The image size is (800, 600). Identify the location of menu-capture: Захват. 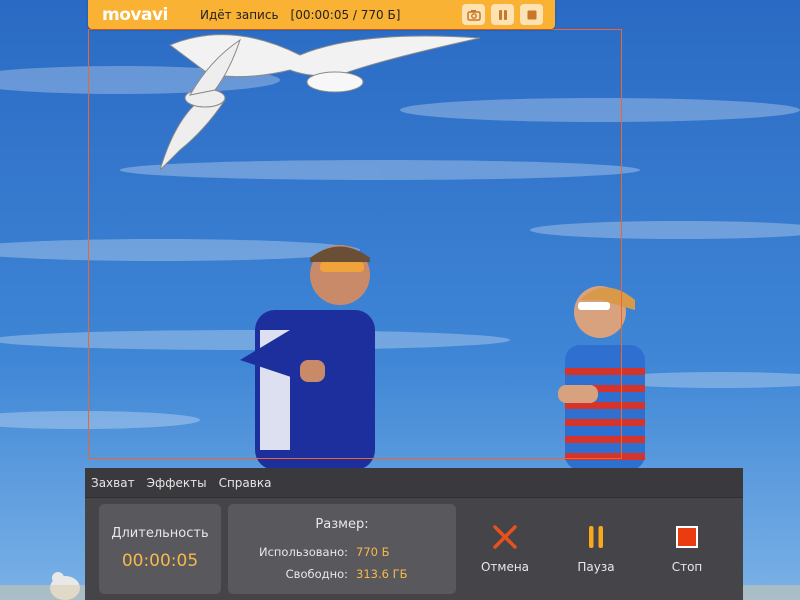
(113, 483).